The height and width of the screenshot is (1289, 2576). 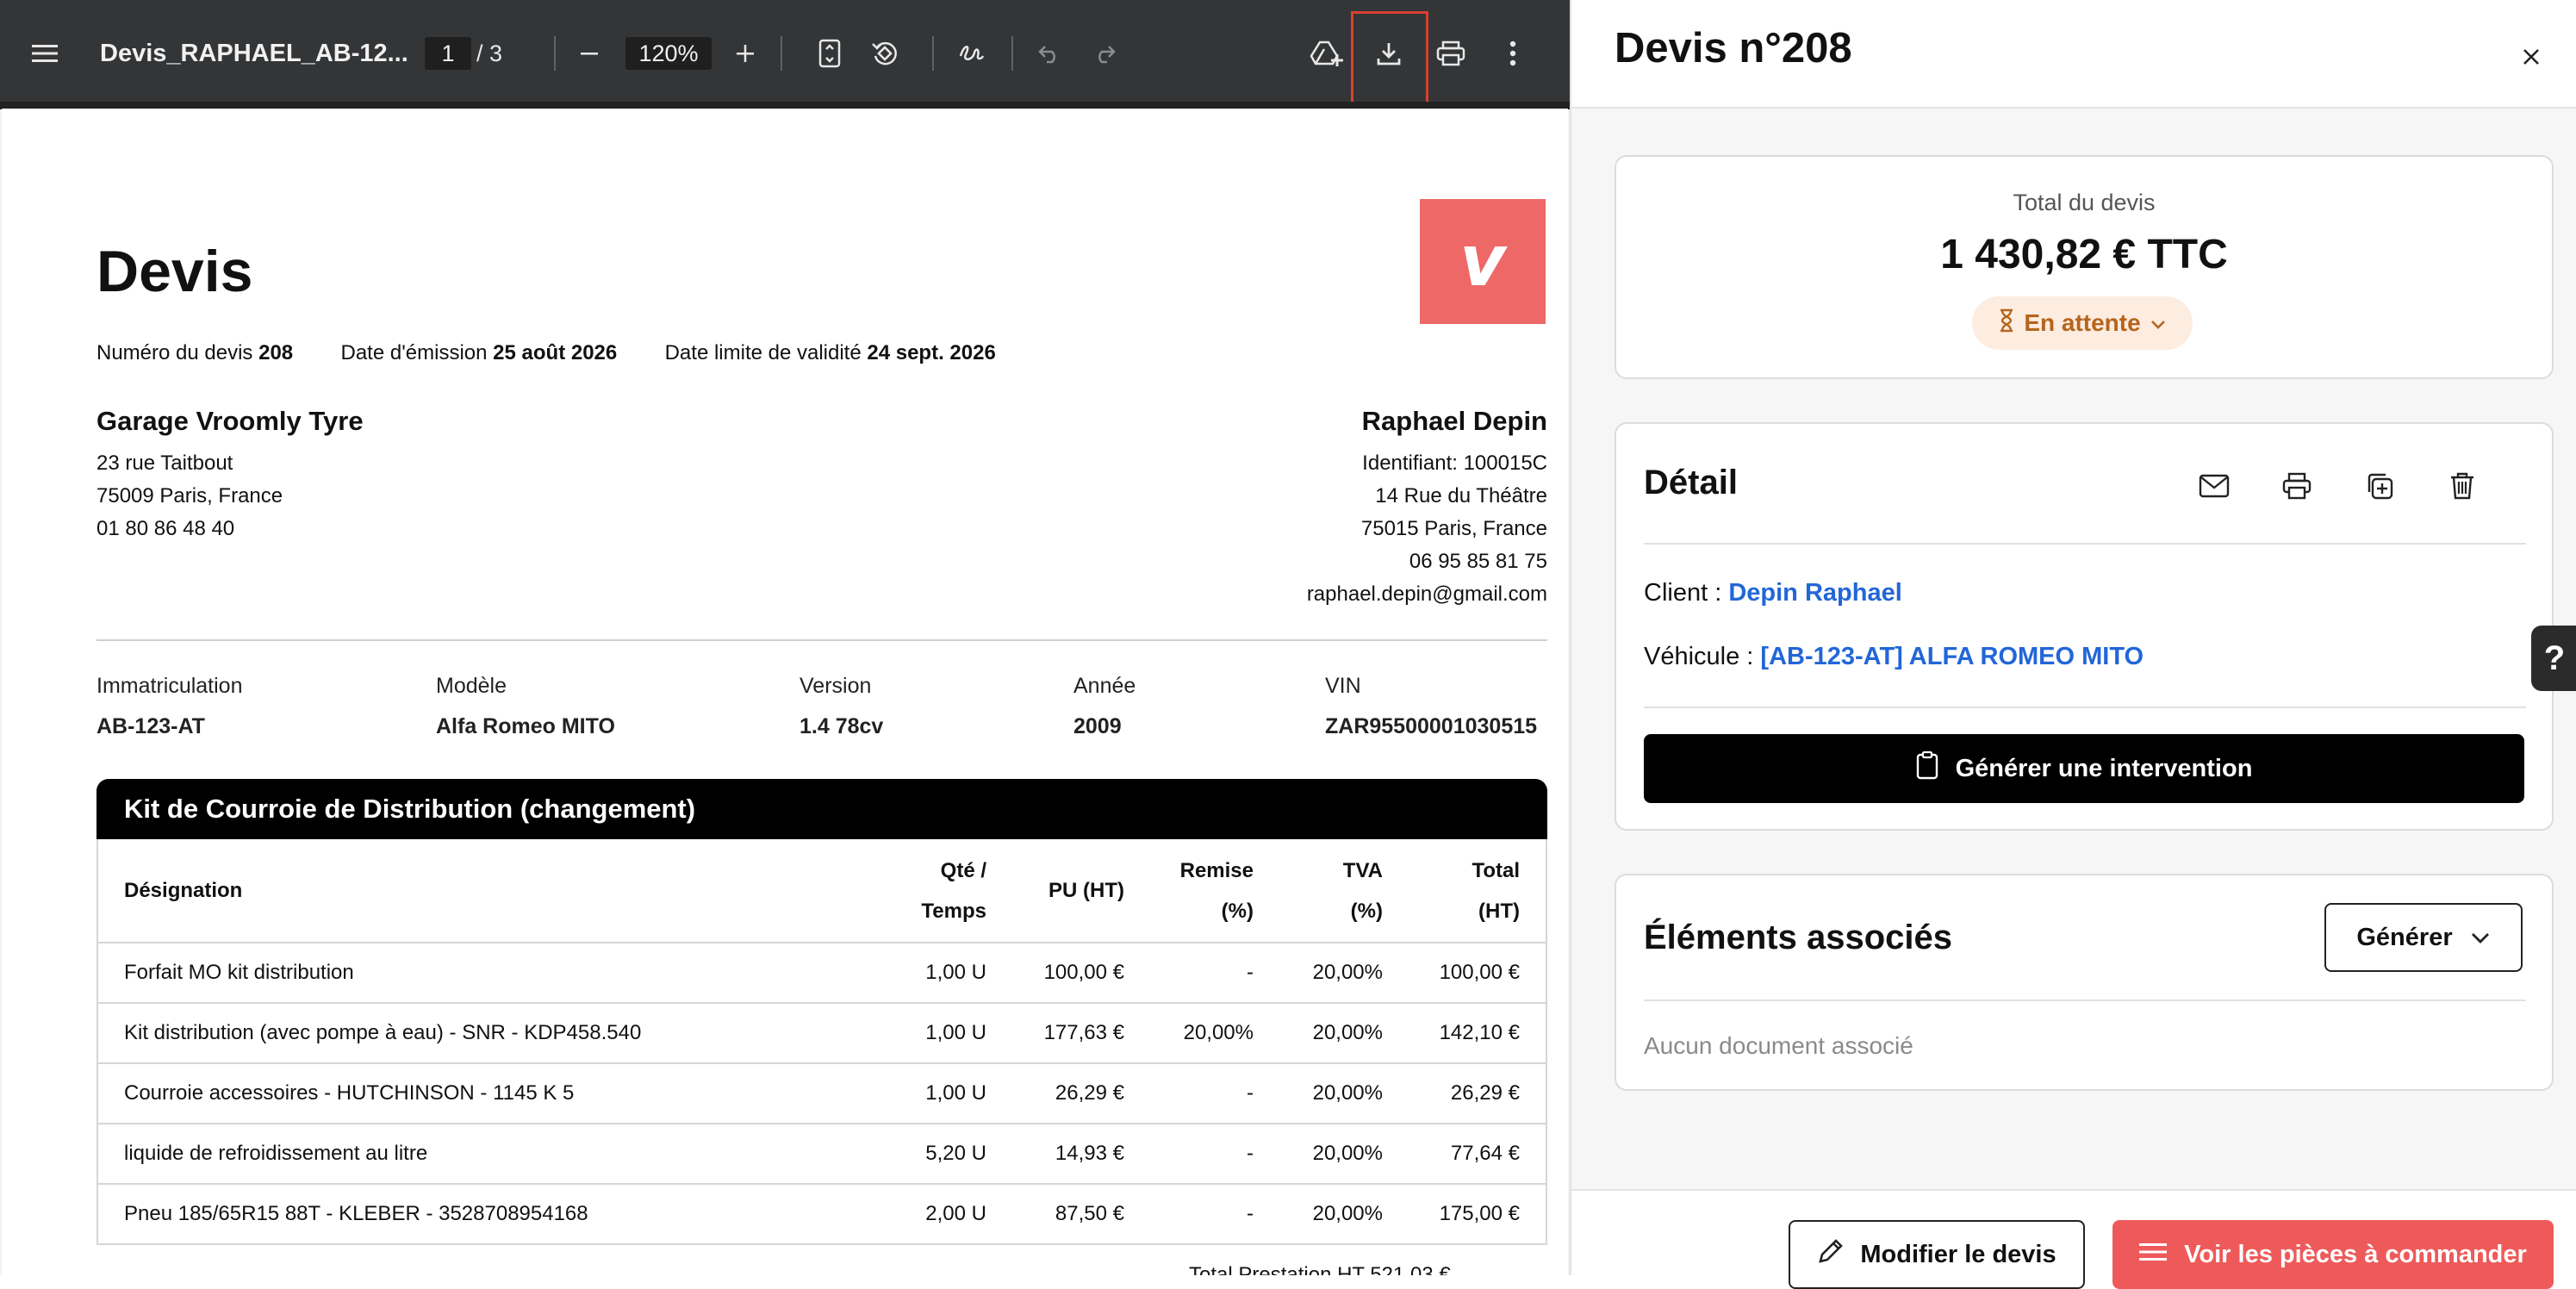 What do you see at coordinates (490, 53) in the screenshot?
I see `page-total: / 3` at bounding box center [490, 53].